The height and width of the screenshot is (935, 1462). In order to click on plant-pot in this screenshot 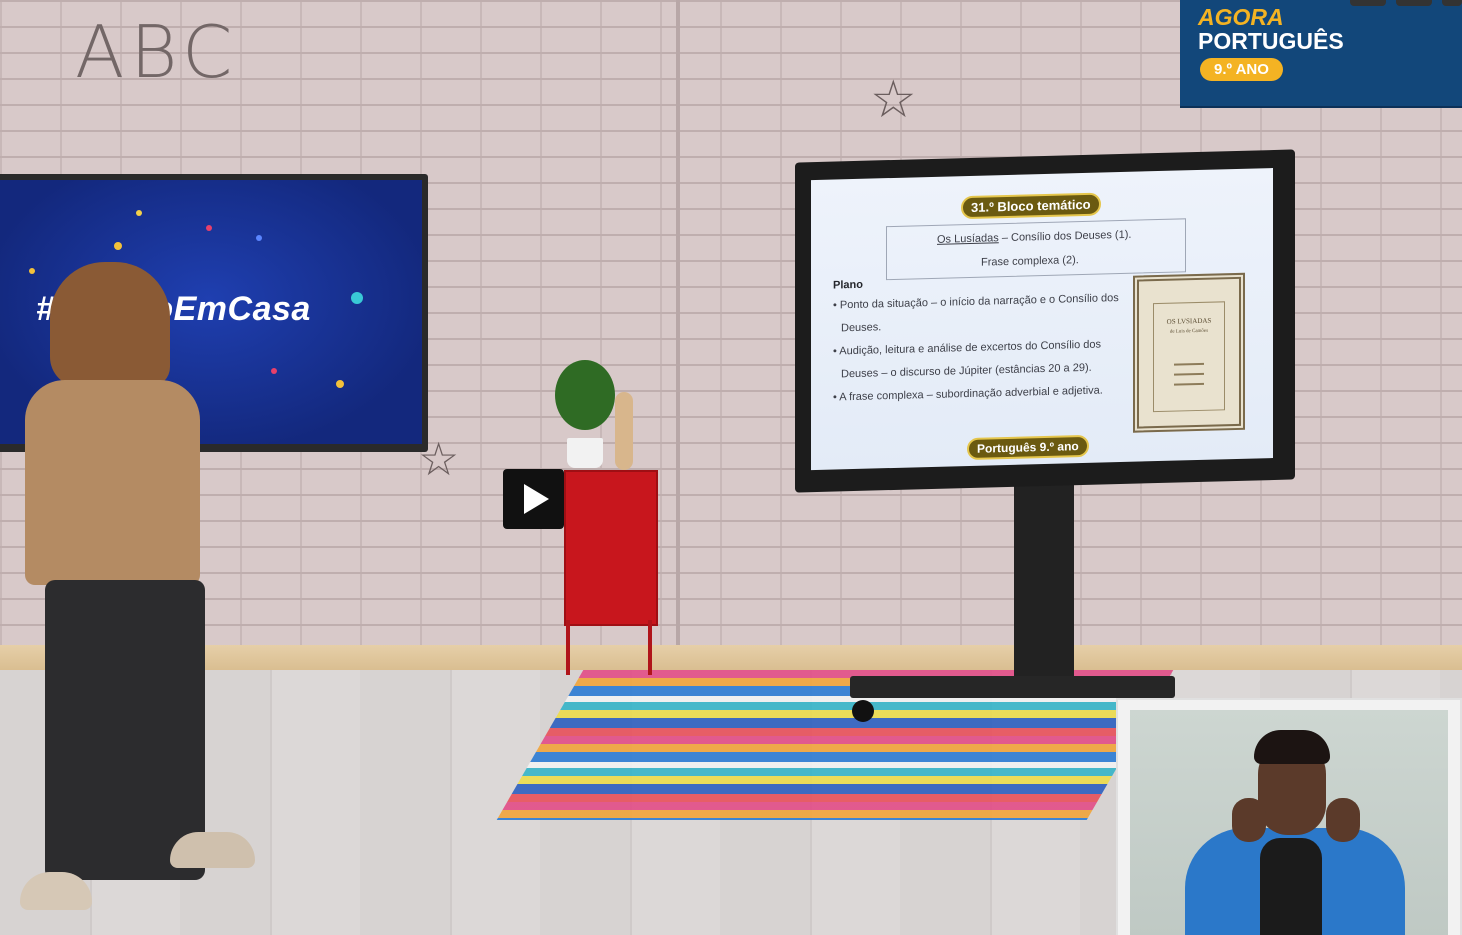, I will do `click(585, 453)`.